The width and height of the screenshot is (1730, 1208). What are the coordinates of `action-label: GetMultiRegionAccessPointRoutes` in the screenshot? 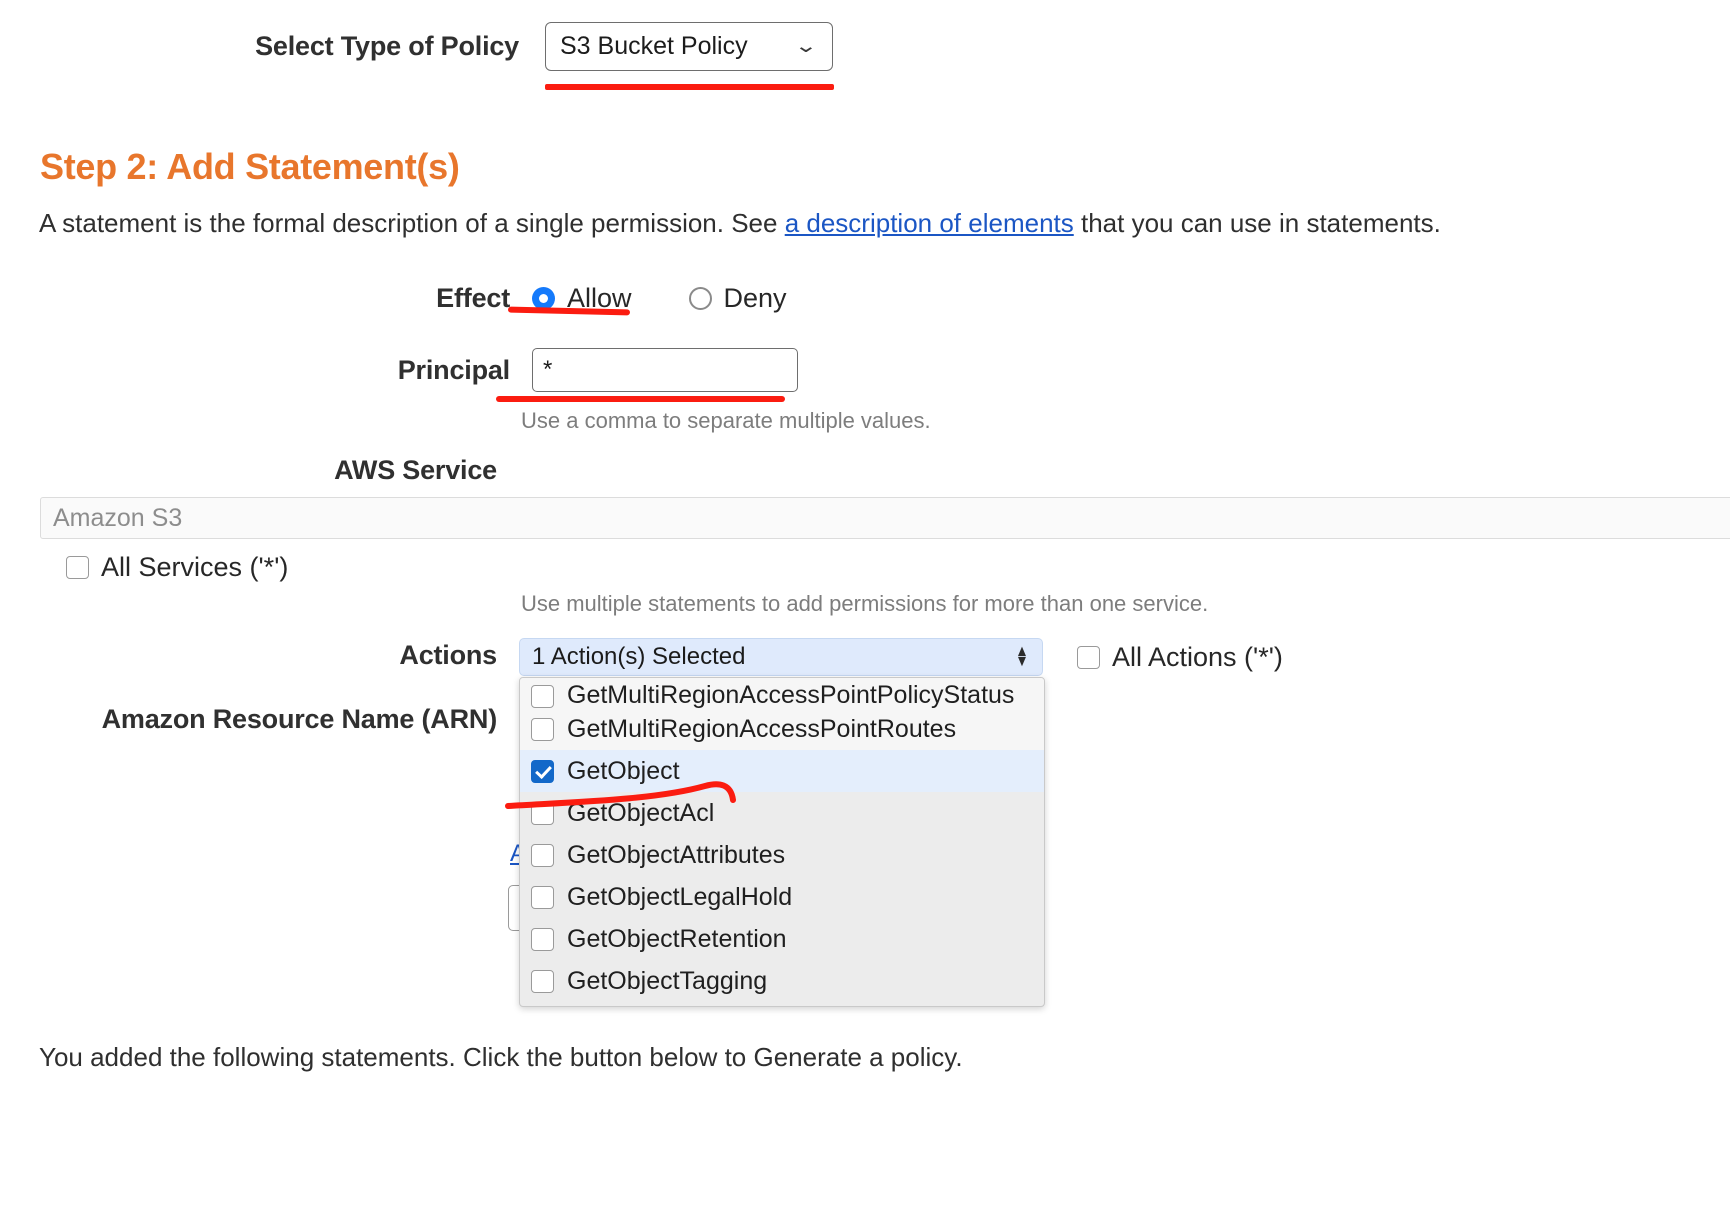 It's located at (762, 728).